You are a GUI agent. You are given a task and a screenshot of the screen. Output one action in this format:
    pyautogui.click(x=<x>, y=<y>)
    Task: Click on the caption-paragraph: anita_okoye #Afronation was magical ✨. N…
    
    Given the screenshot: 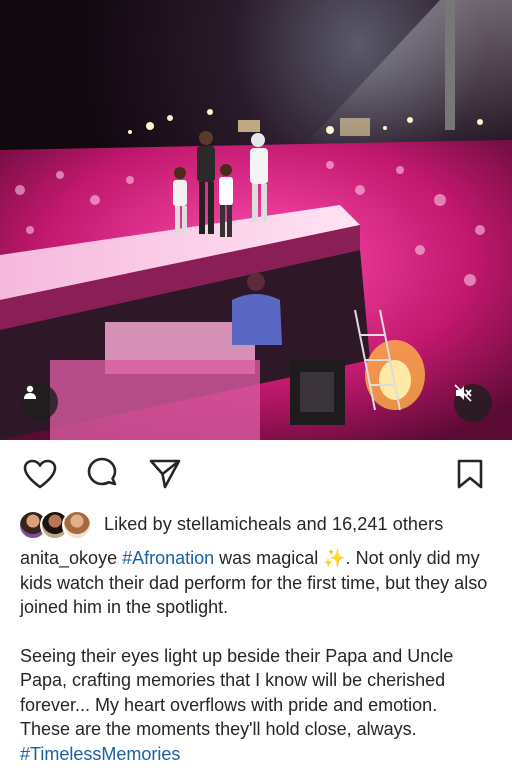 What is the action you would take?
    pyautogui.click(x=255, y=583)
    